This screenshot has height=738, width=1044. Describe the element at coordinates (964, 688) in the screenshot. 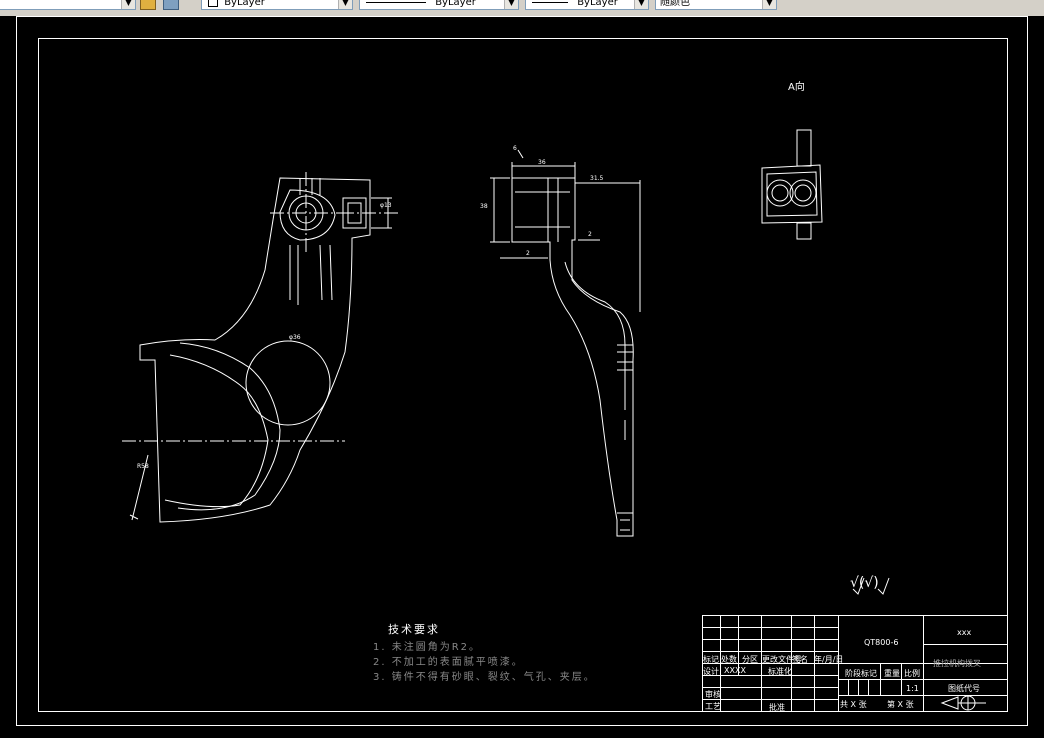

I see `code-label: 图纸代号` at that location.